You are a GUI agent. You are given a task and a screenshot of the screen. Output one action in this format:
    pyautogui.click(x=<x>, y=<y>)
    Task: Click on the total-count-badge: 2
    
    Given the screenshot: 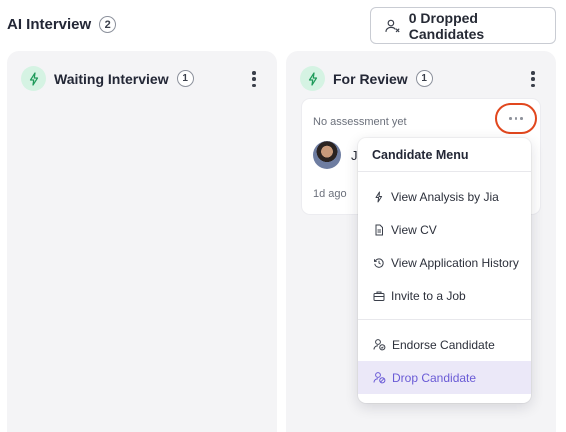 What is the action you would take?
    pyautogui.click(x=108, y=24)
    